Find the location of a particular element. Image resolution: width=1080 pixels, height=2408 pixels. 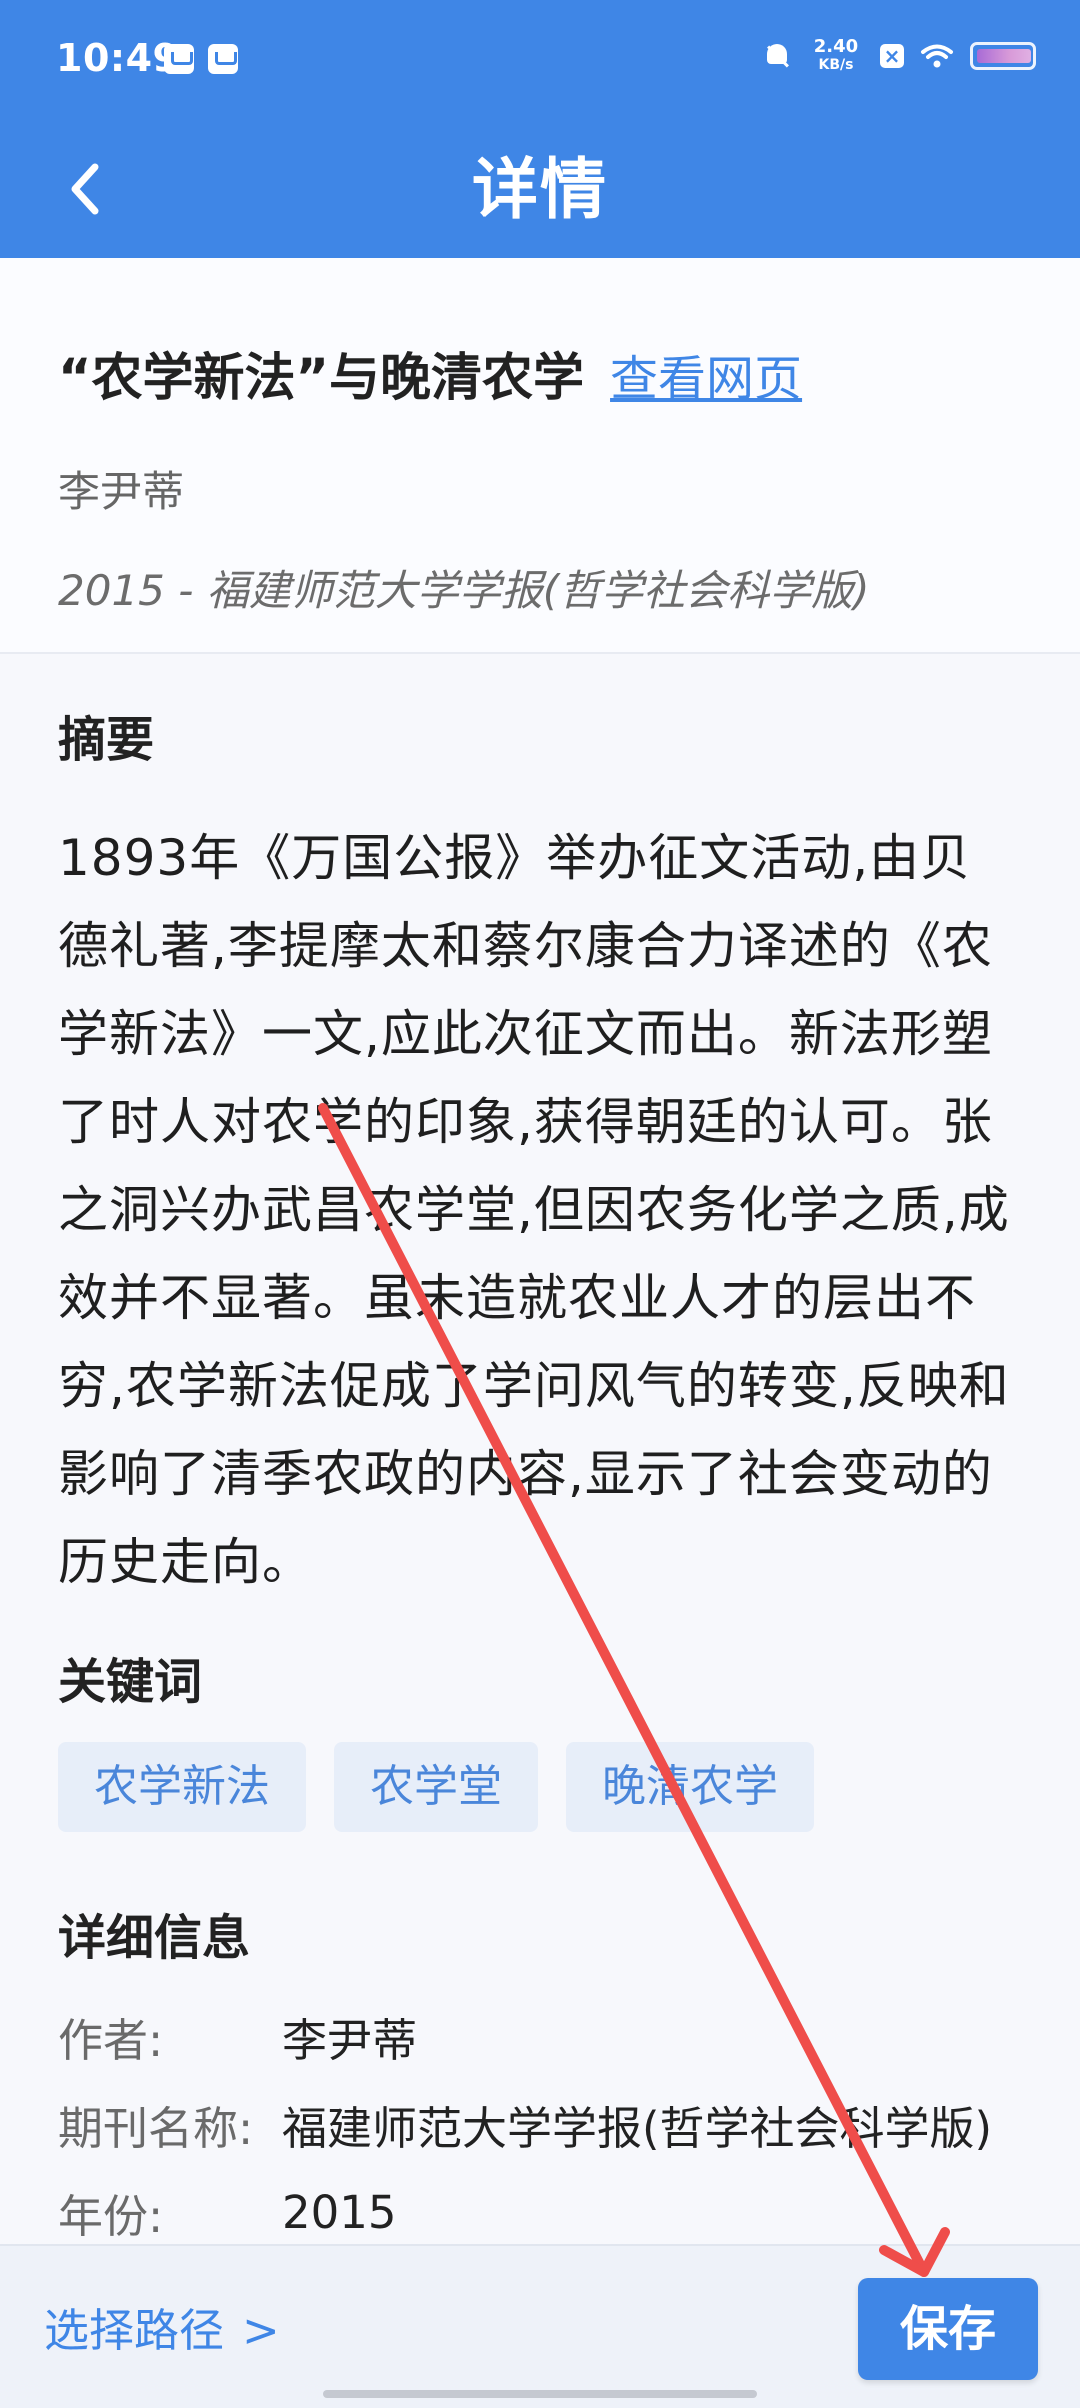

battery-icon is located at coordinates (1003, 56).